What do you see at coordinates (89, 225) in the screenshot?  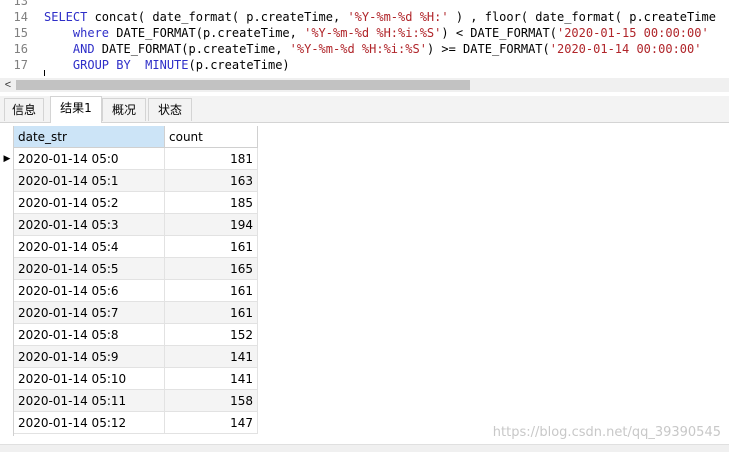 I see `cell-date-str: 2020-01-14 05:3` at bounding box center [89, 225].